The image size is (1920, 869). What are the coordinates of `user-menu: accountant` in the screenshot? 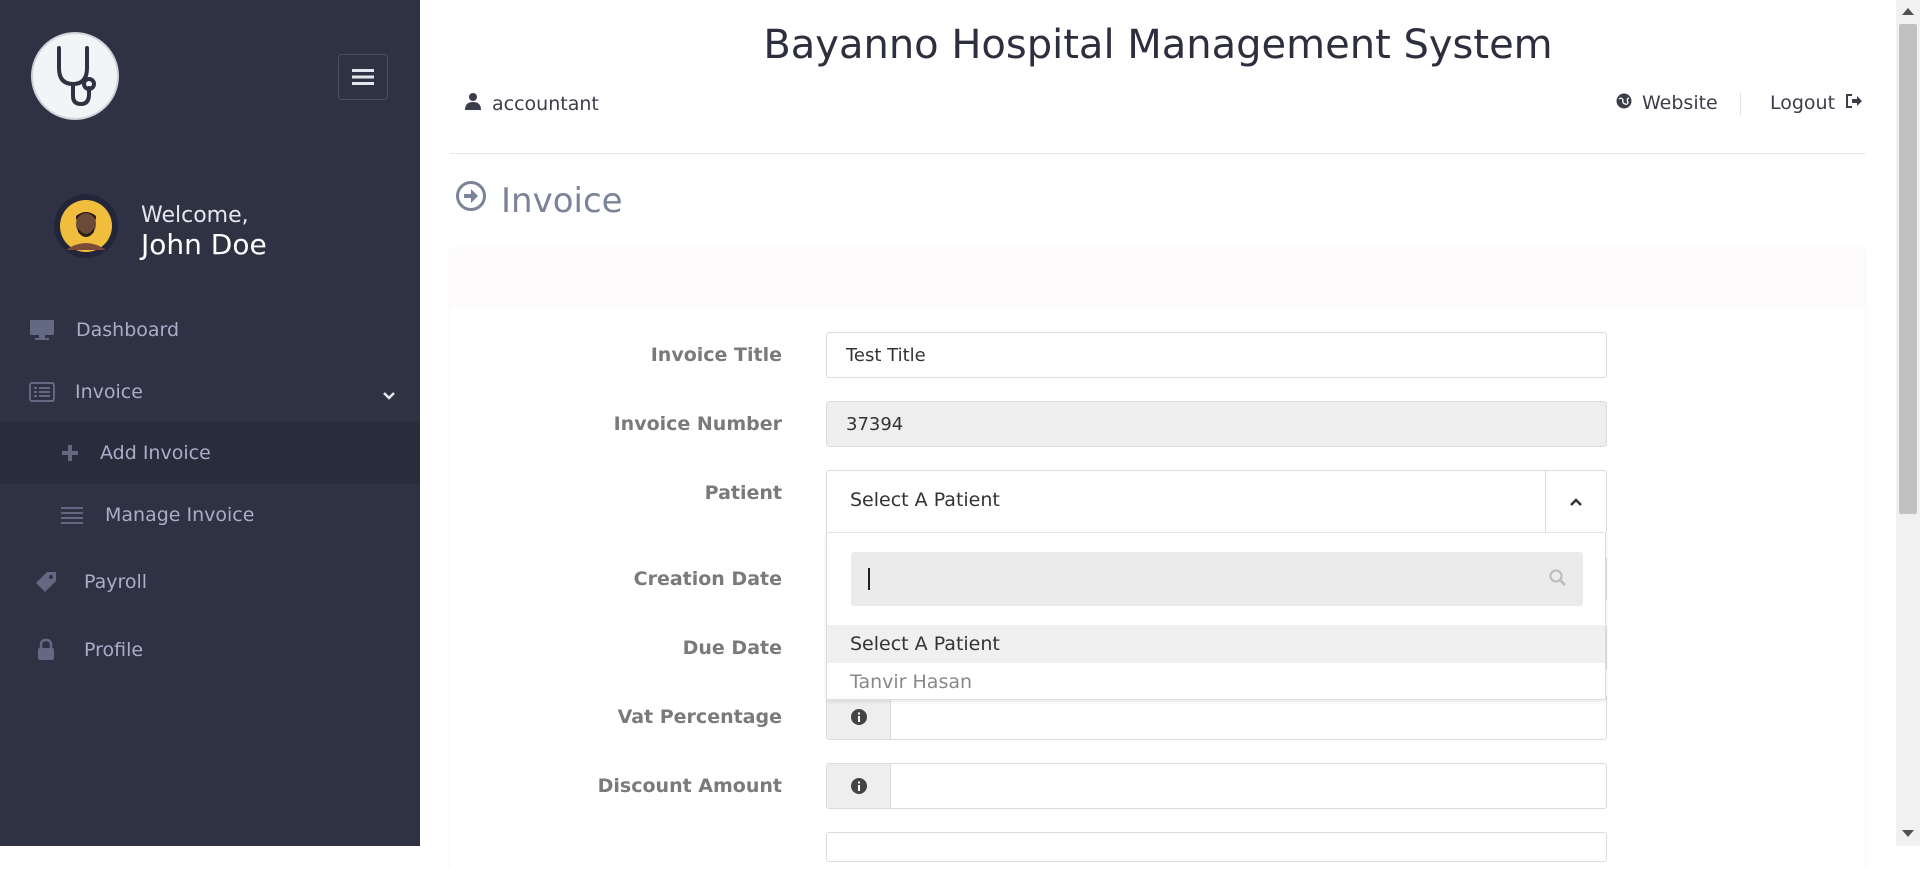 It's located at (531, 103).